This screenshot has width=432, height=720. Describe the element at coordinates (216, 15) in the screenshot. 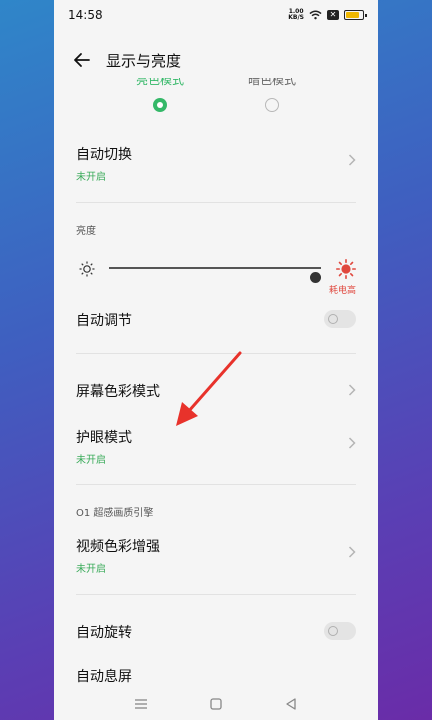

I see `status-bar: 14:58 1.00 KB/S ✕` at that location.